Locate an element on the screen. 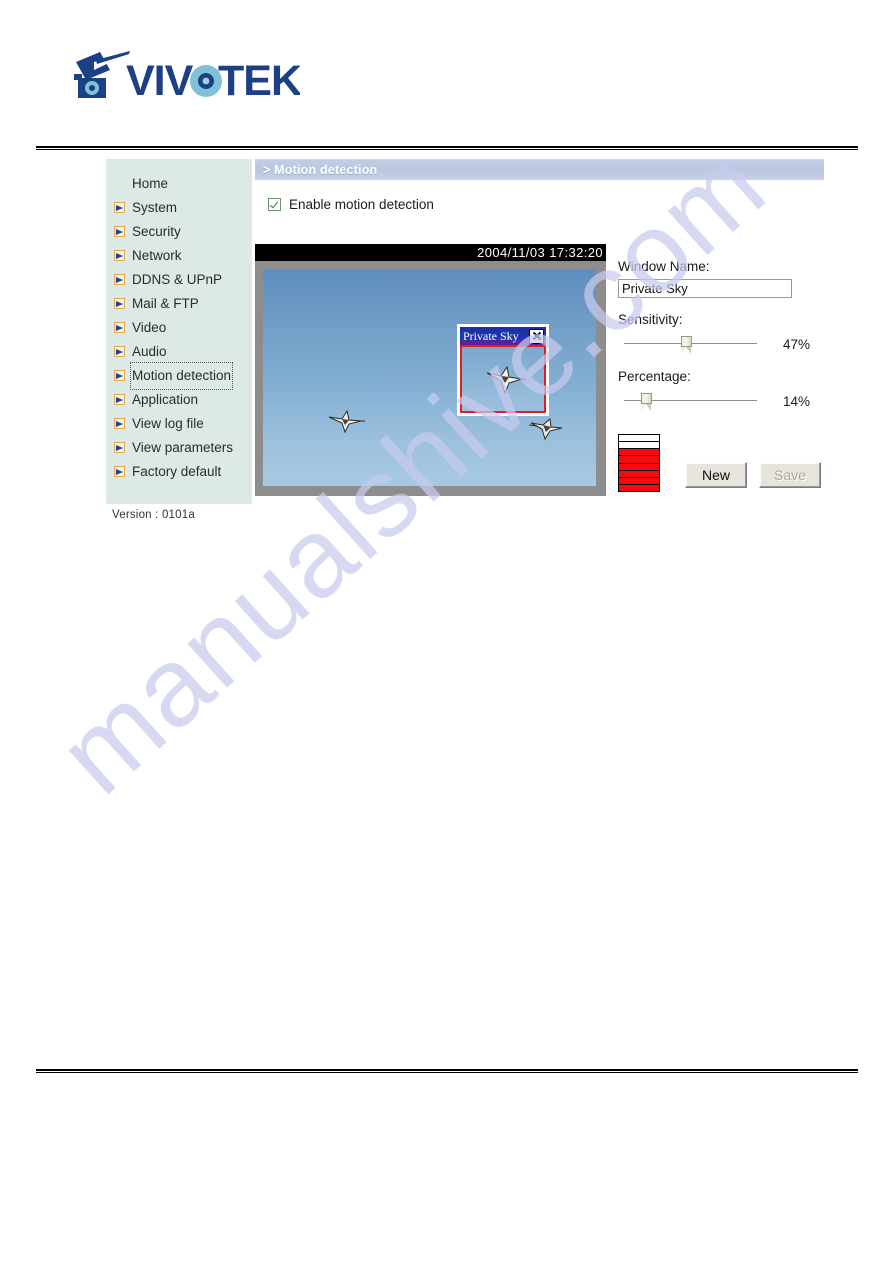  video-timestamp: 2004/11/03 17:32:20 is located at coordinates (540, 252).